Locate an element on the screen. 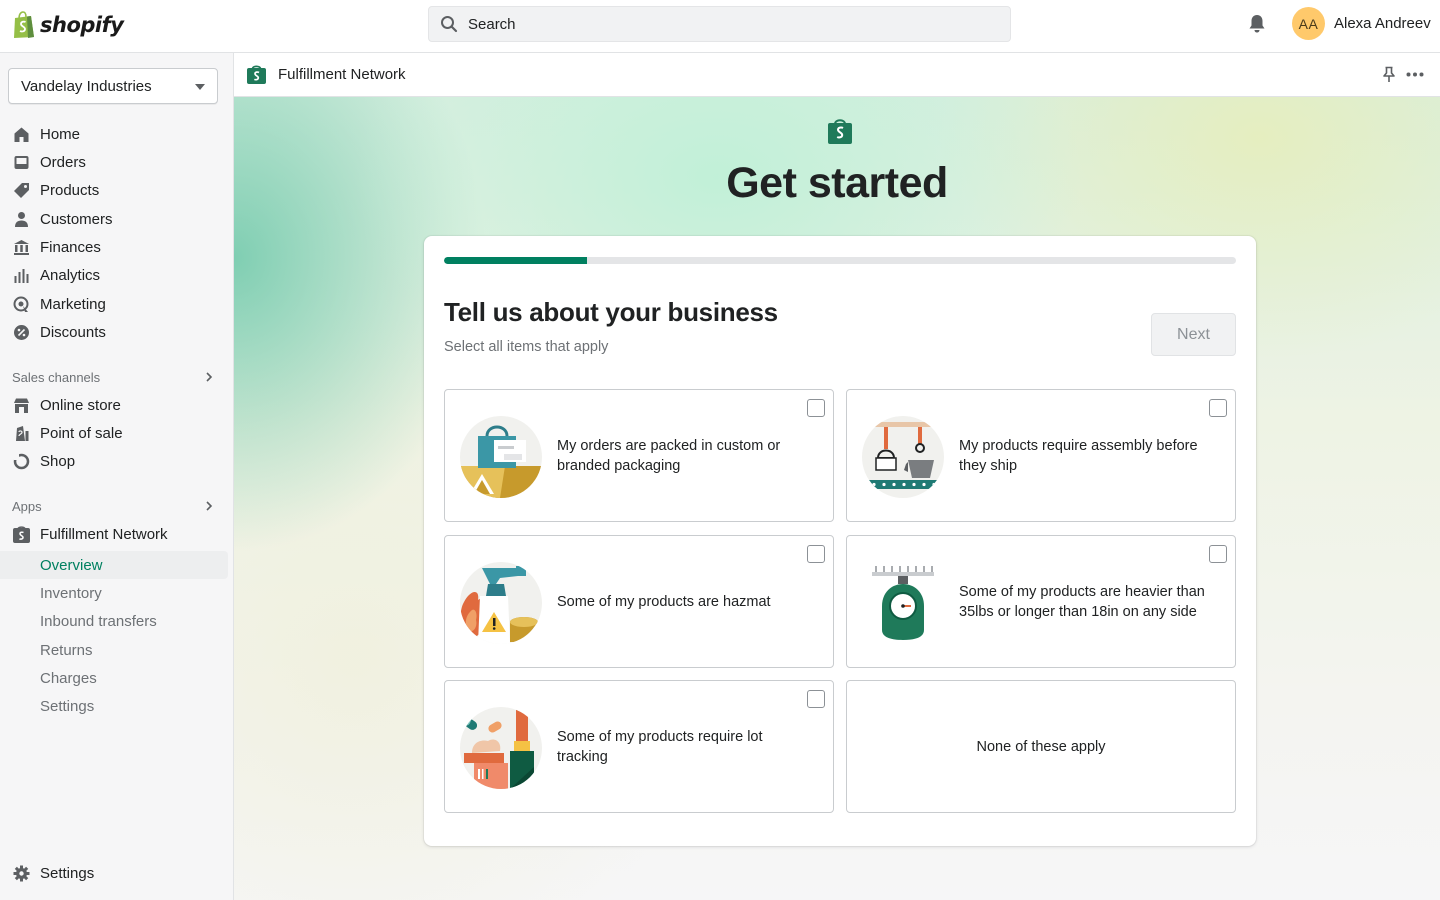  sidebar-subitem-label: Charges is located at coordinates (68, 678).